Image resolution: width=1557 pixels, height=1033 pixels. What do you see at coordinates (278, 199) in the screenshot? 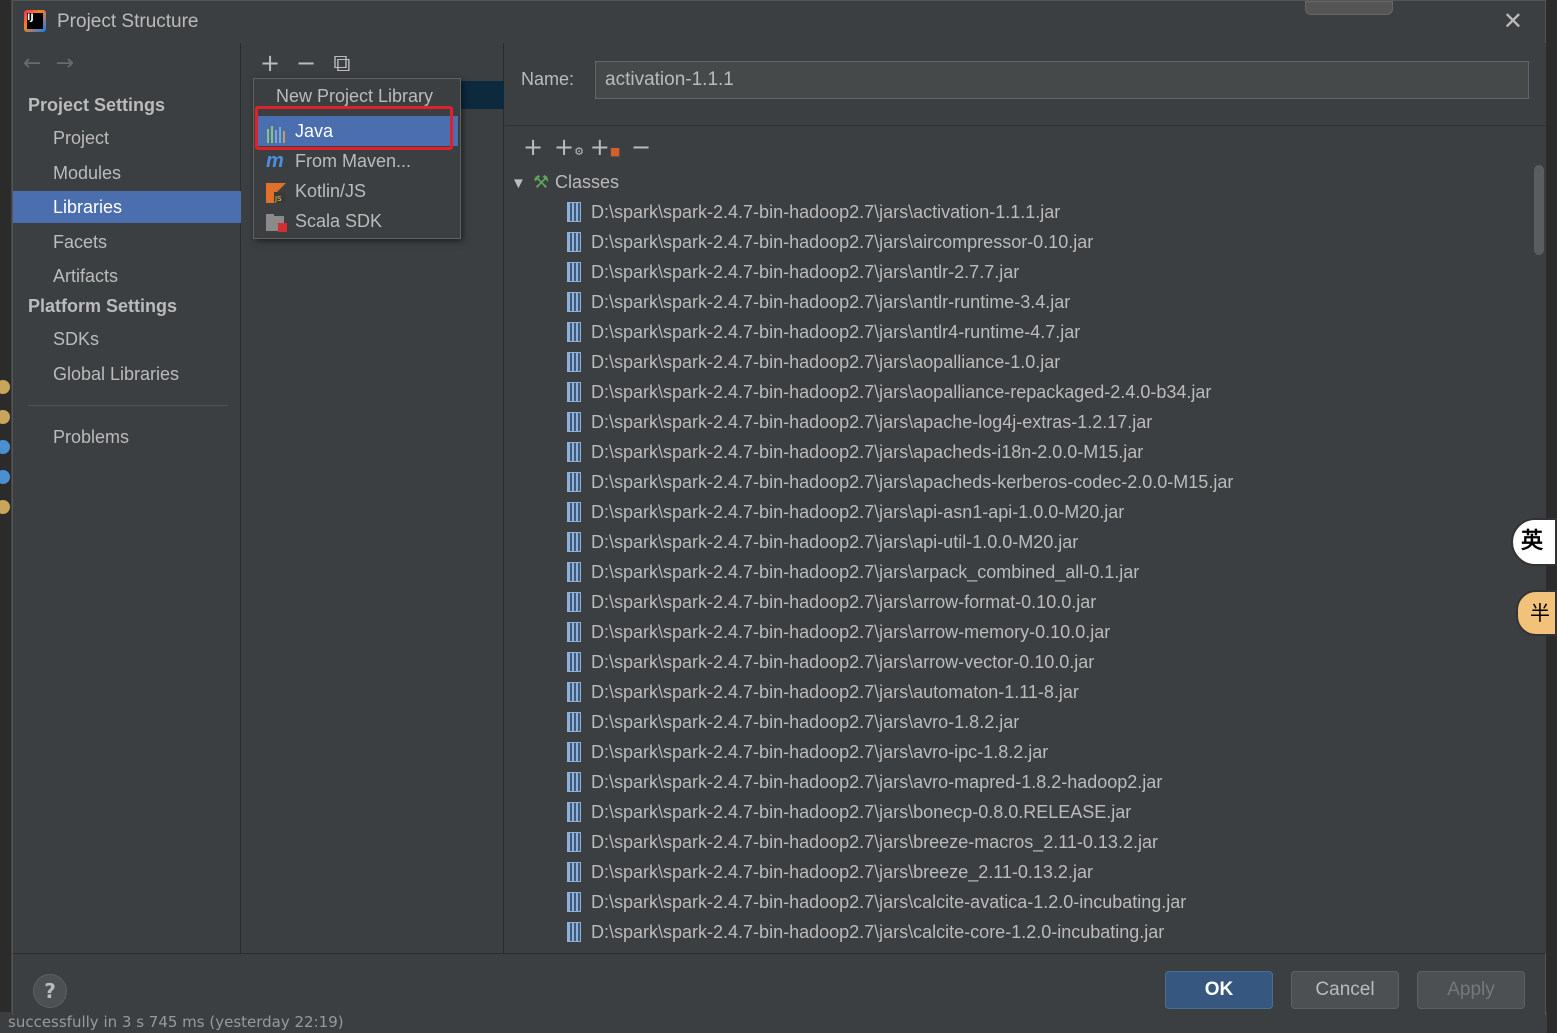
I see `svg-text: JS` at bounding box center [278, 199].